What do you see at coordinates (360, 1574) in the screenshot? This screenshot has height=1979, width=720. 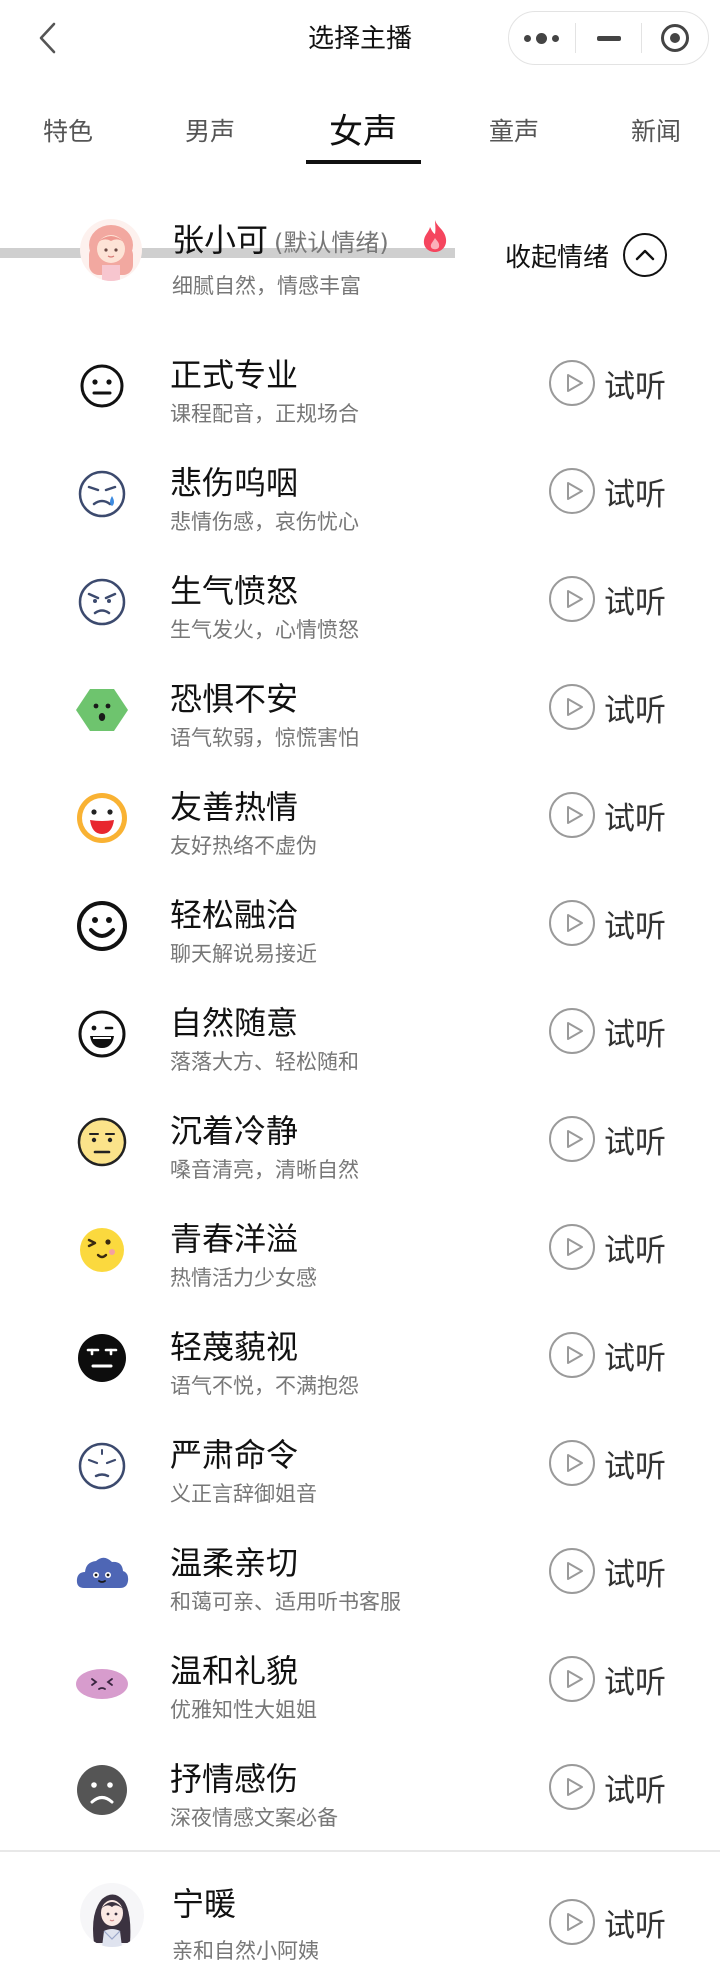 I see `emotion-item: 温柔亲切 和蔼可亲、适用听书客服 试听` at bounding box center [360, 1574].